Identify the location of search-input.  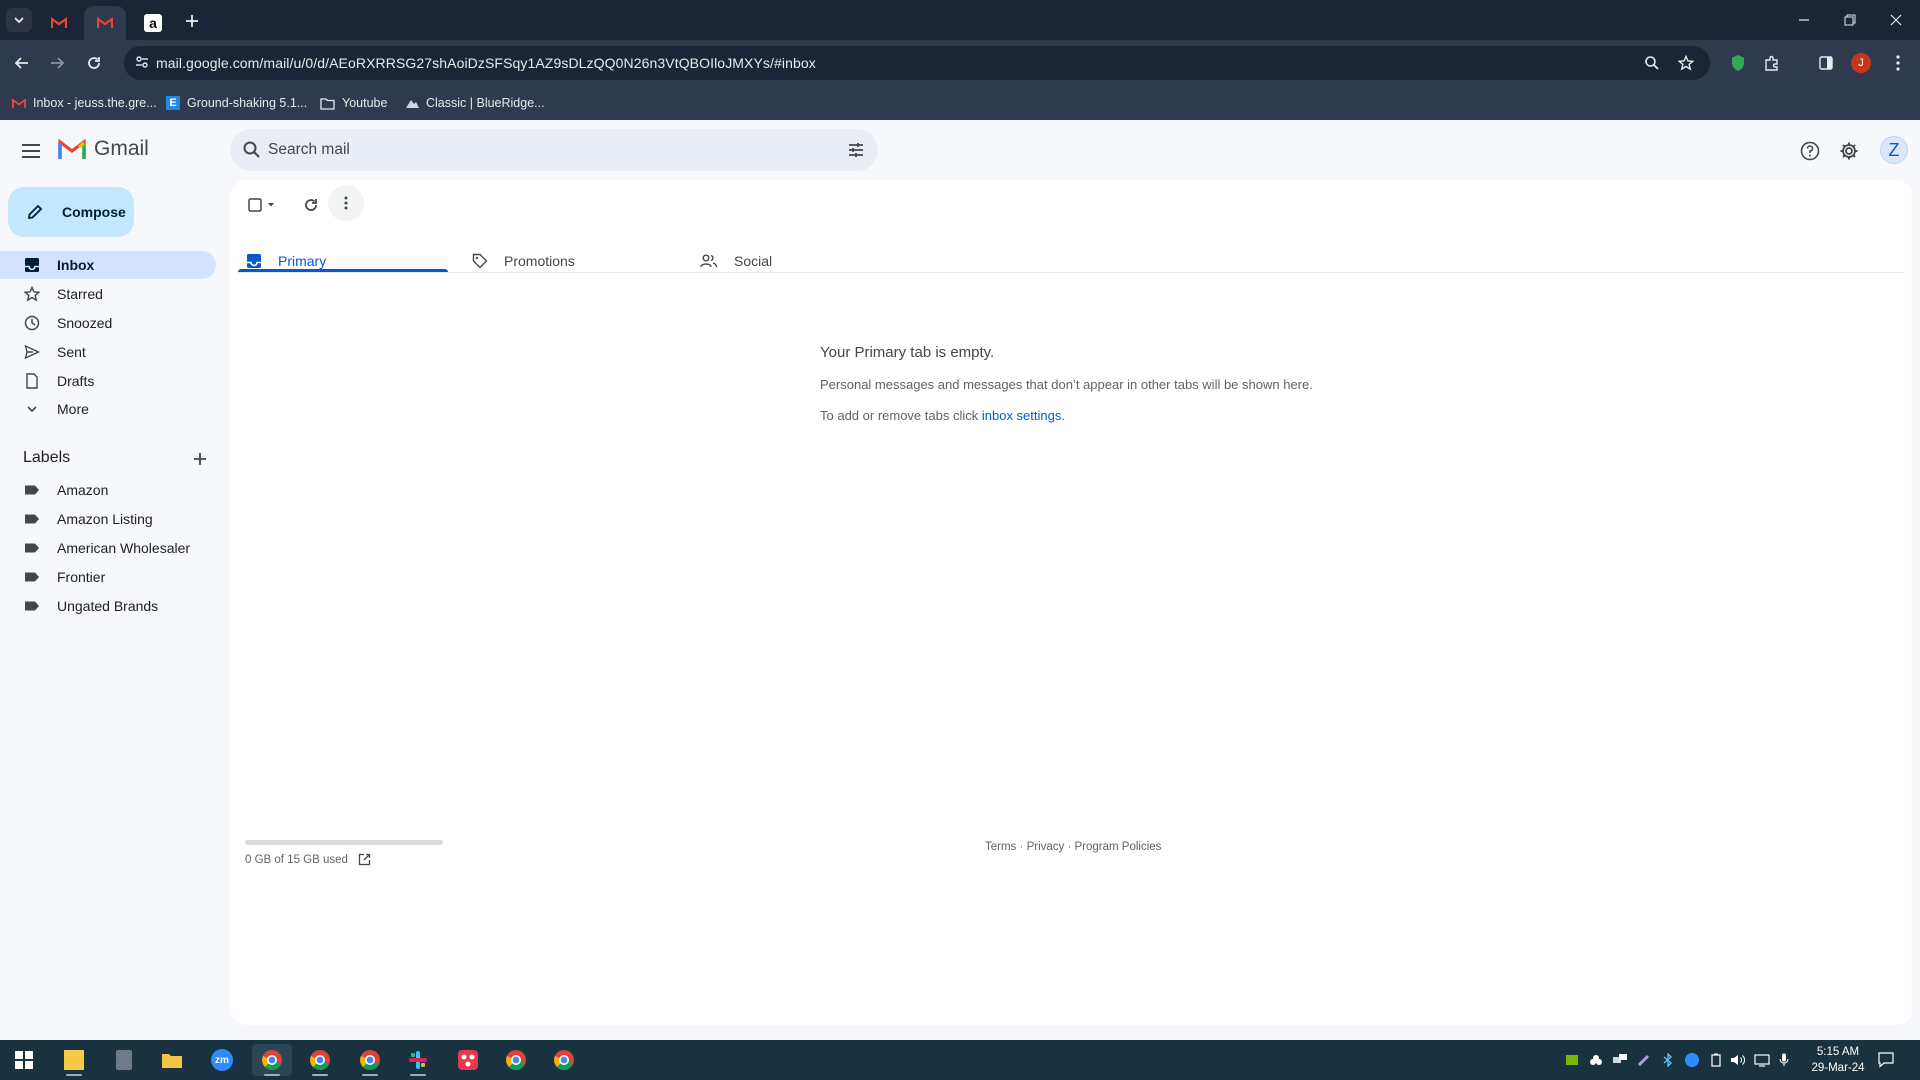
(548, 150).